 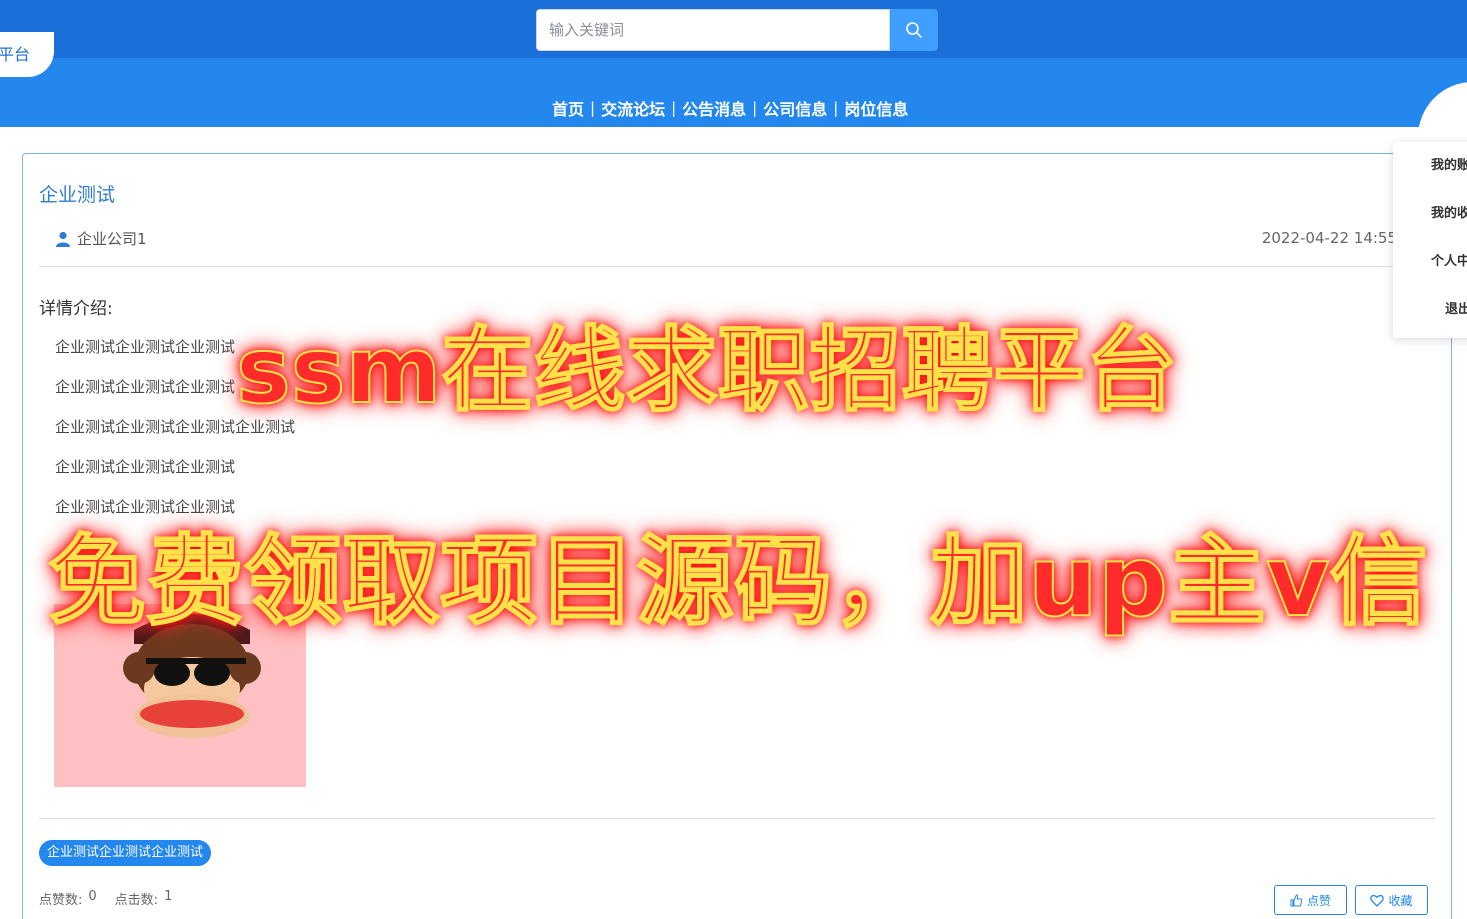 I want to click on favorite-button-label: 收藏, so click(x=1400, y=900).